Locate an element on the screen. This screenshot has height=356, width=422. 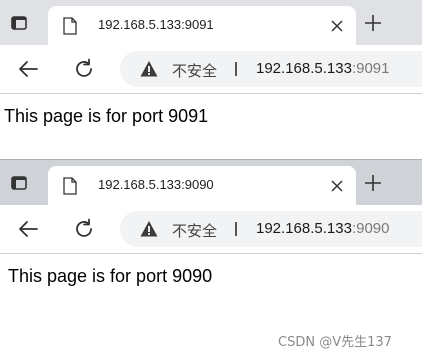
address-bar: 不安全 192.168.5.133:9091 is located at coordinates (271, 69).